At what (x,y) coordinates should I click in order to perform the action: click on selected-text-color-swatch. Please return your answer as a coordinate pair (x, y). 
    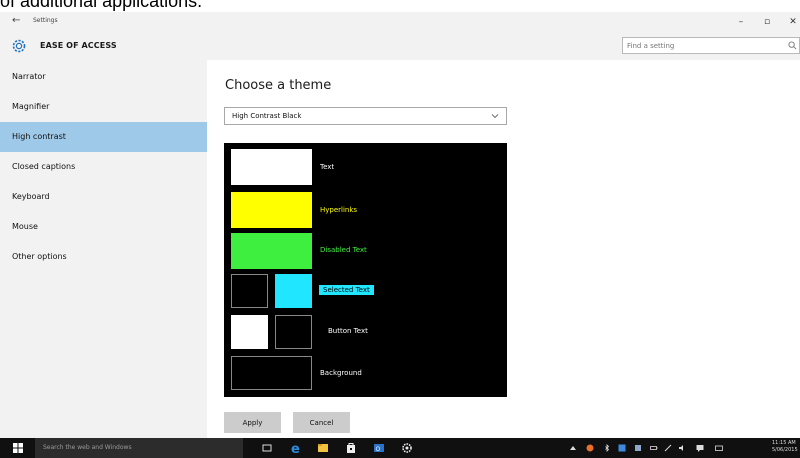
    Looking at the image, I should click on (293, 291).